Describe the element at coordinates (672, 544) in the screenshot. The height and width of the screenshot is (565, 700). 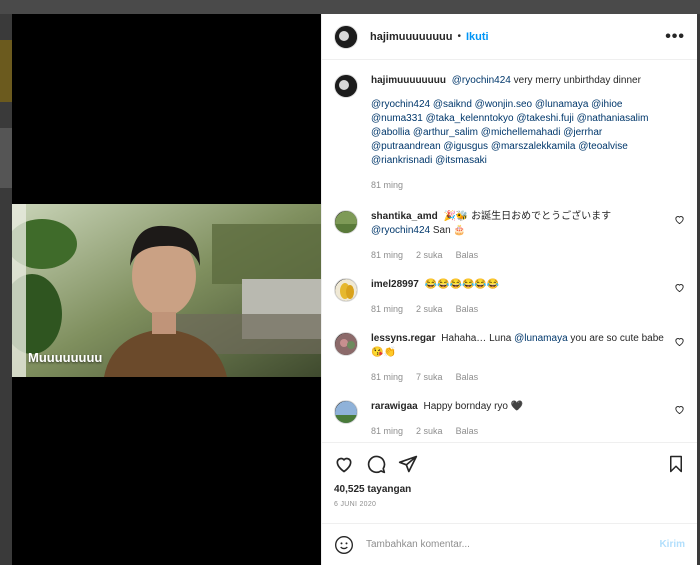
I see `post-comment-button: Kirim` at that location.